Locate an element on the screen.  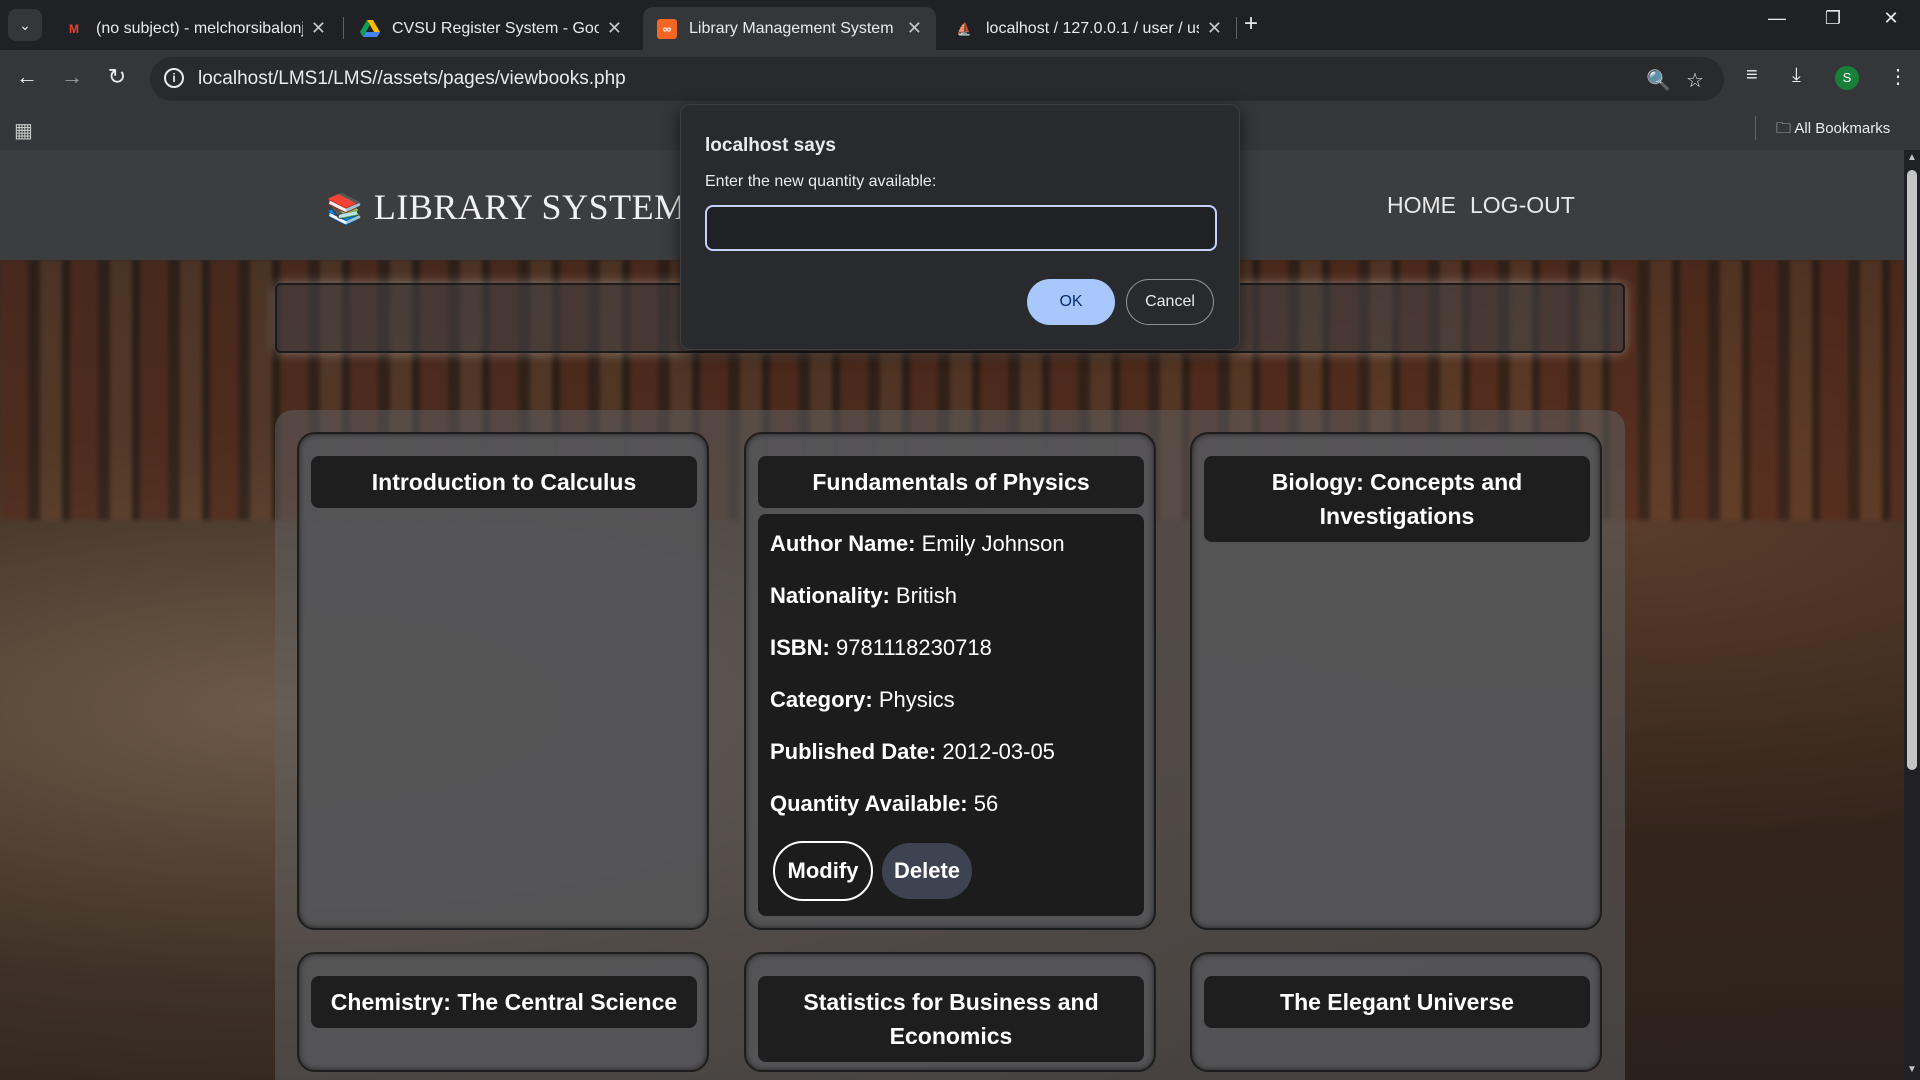
tab-title: localhost / 127.0.0.1 / user / use is located at coordinates (1092, 28).